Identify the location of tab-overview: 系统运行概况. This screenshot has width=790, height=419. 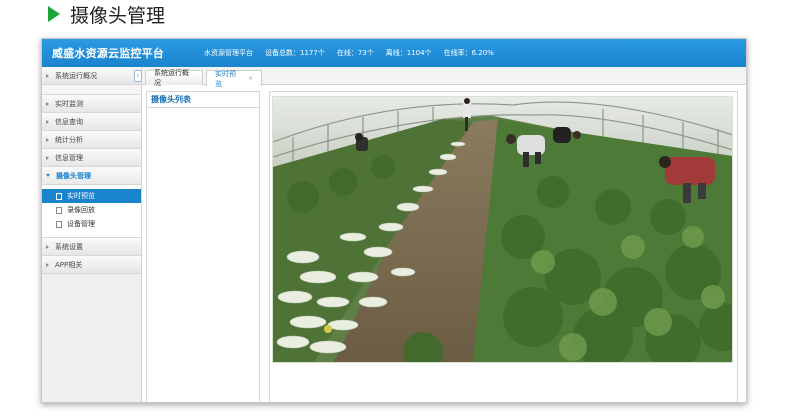
(174, 78).